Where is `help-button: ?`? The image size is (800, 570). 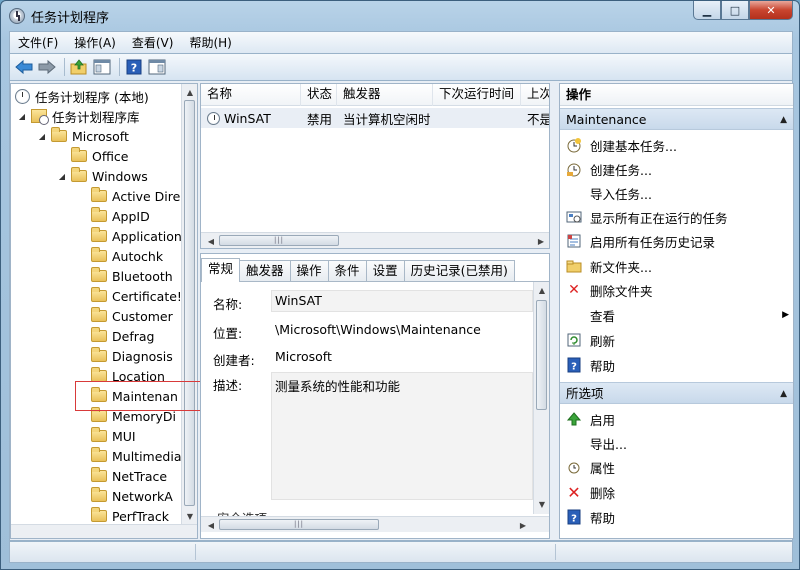 help-button: ? is located at coordinates (134, 67).